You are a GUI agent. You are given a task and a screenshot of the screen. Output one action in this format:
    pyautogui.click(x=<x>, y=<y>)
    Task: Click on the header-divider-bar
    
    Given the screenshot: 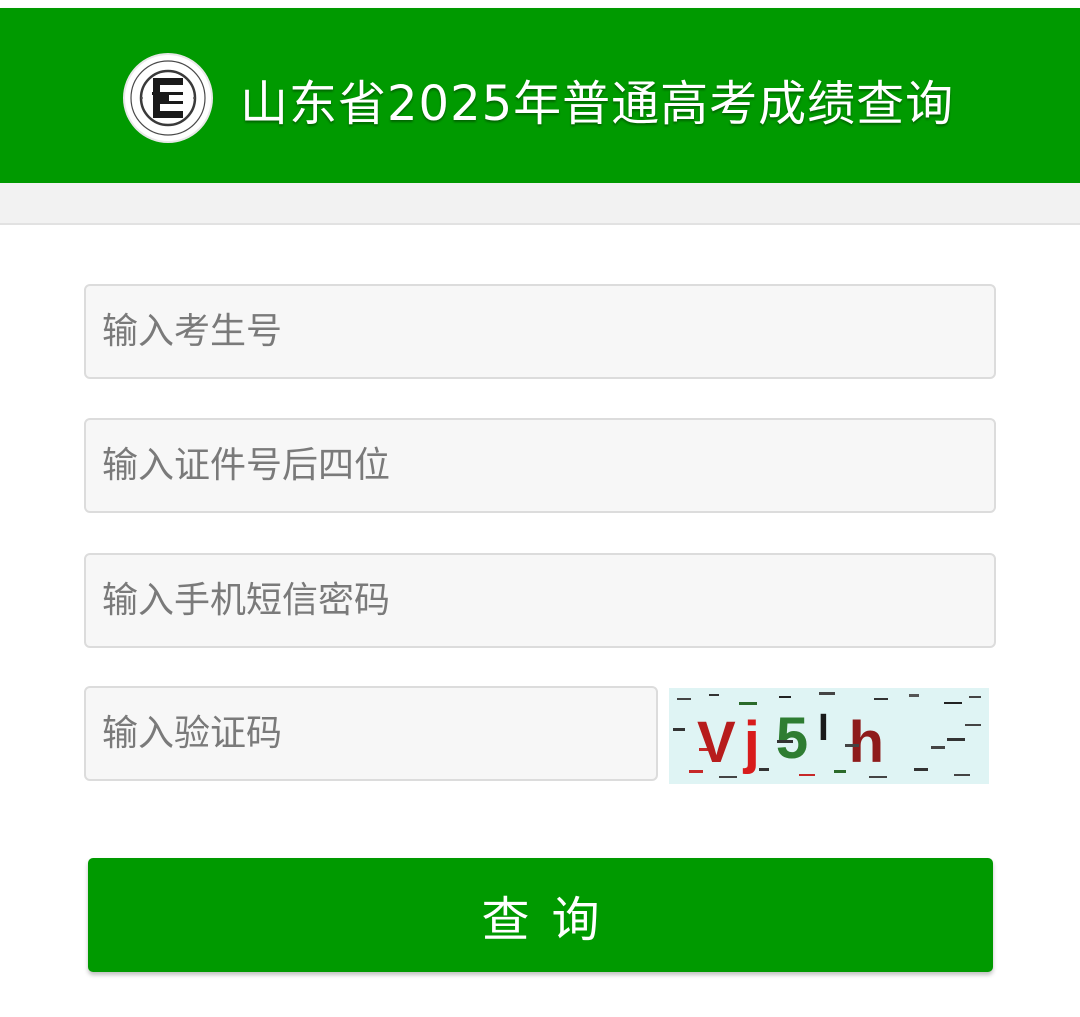 What is the action you would take?
    pyautogui.click(x=540, y=204)
    